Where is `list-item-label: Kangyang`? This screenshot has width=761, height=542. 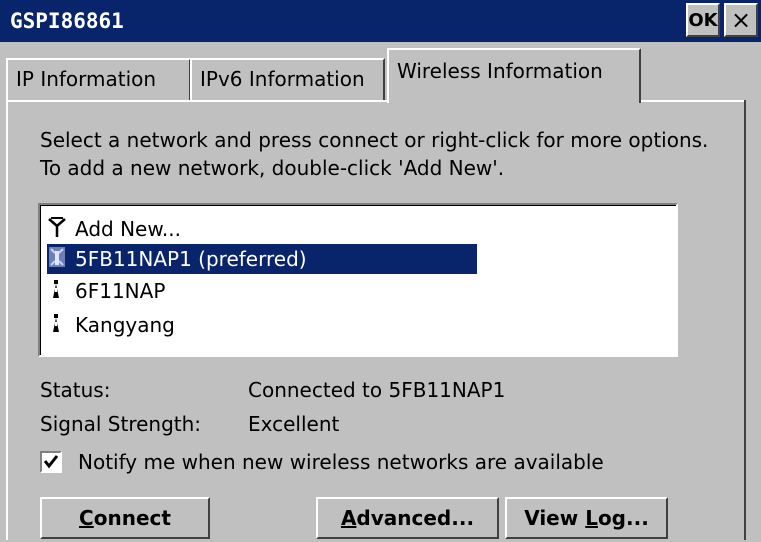
list-item-label: Kangyang is located at coordinates (125, 325).